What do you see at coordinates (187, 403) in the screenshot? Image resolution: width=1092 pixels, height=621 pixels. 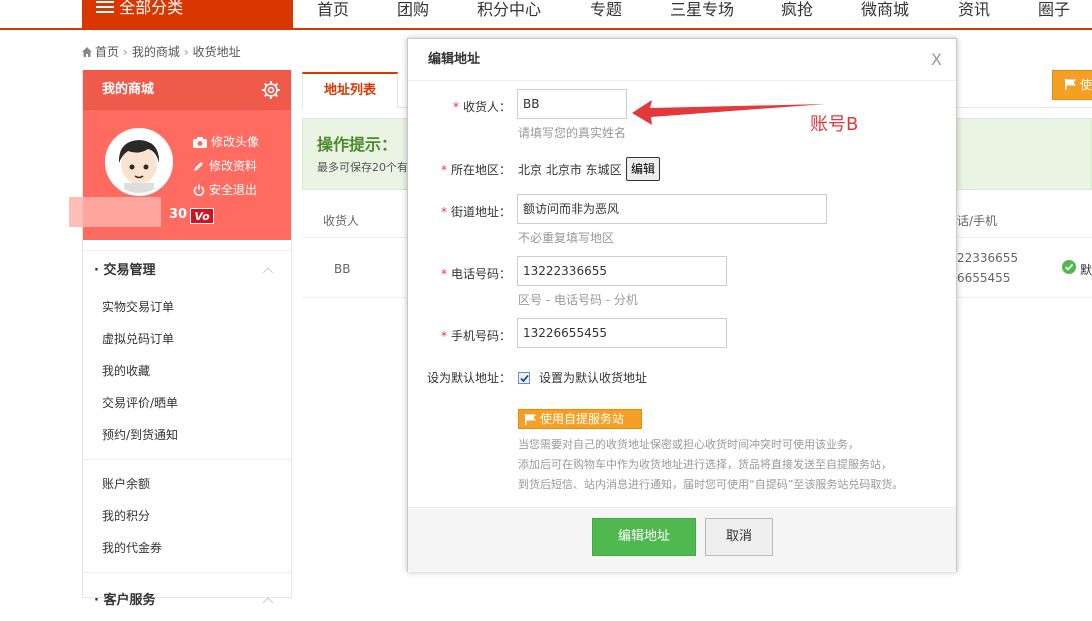 I see `sidebar-item-reviews: 交易评价/晒单` at bounding box center [187, 403].